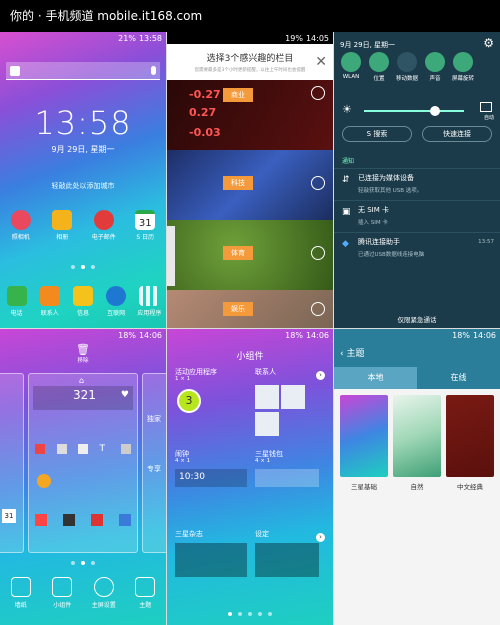 This screenshot has width=500, height=625. I want to click on settings-widget, so click(287, 560).